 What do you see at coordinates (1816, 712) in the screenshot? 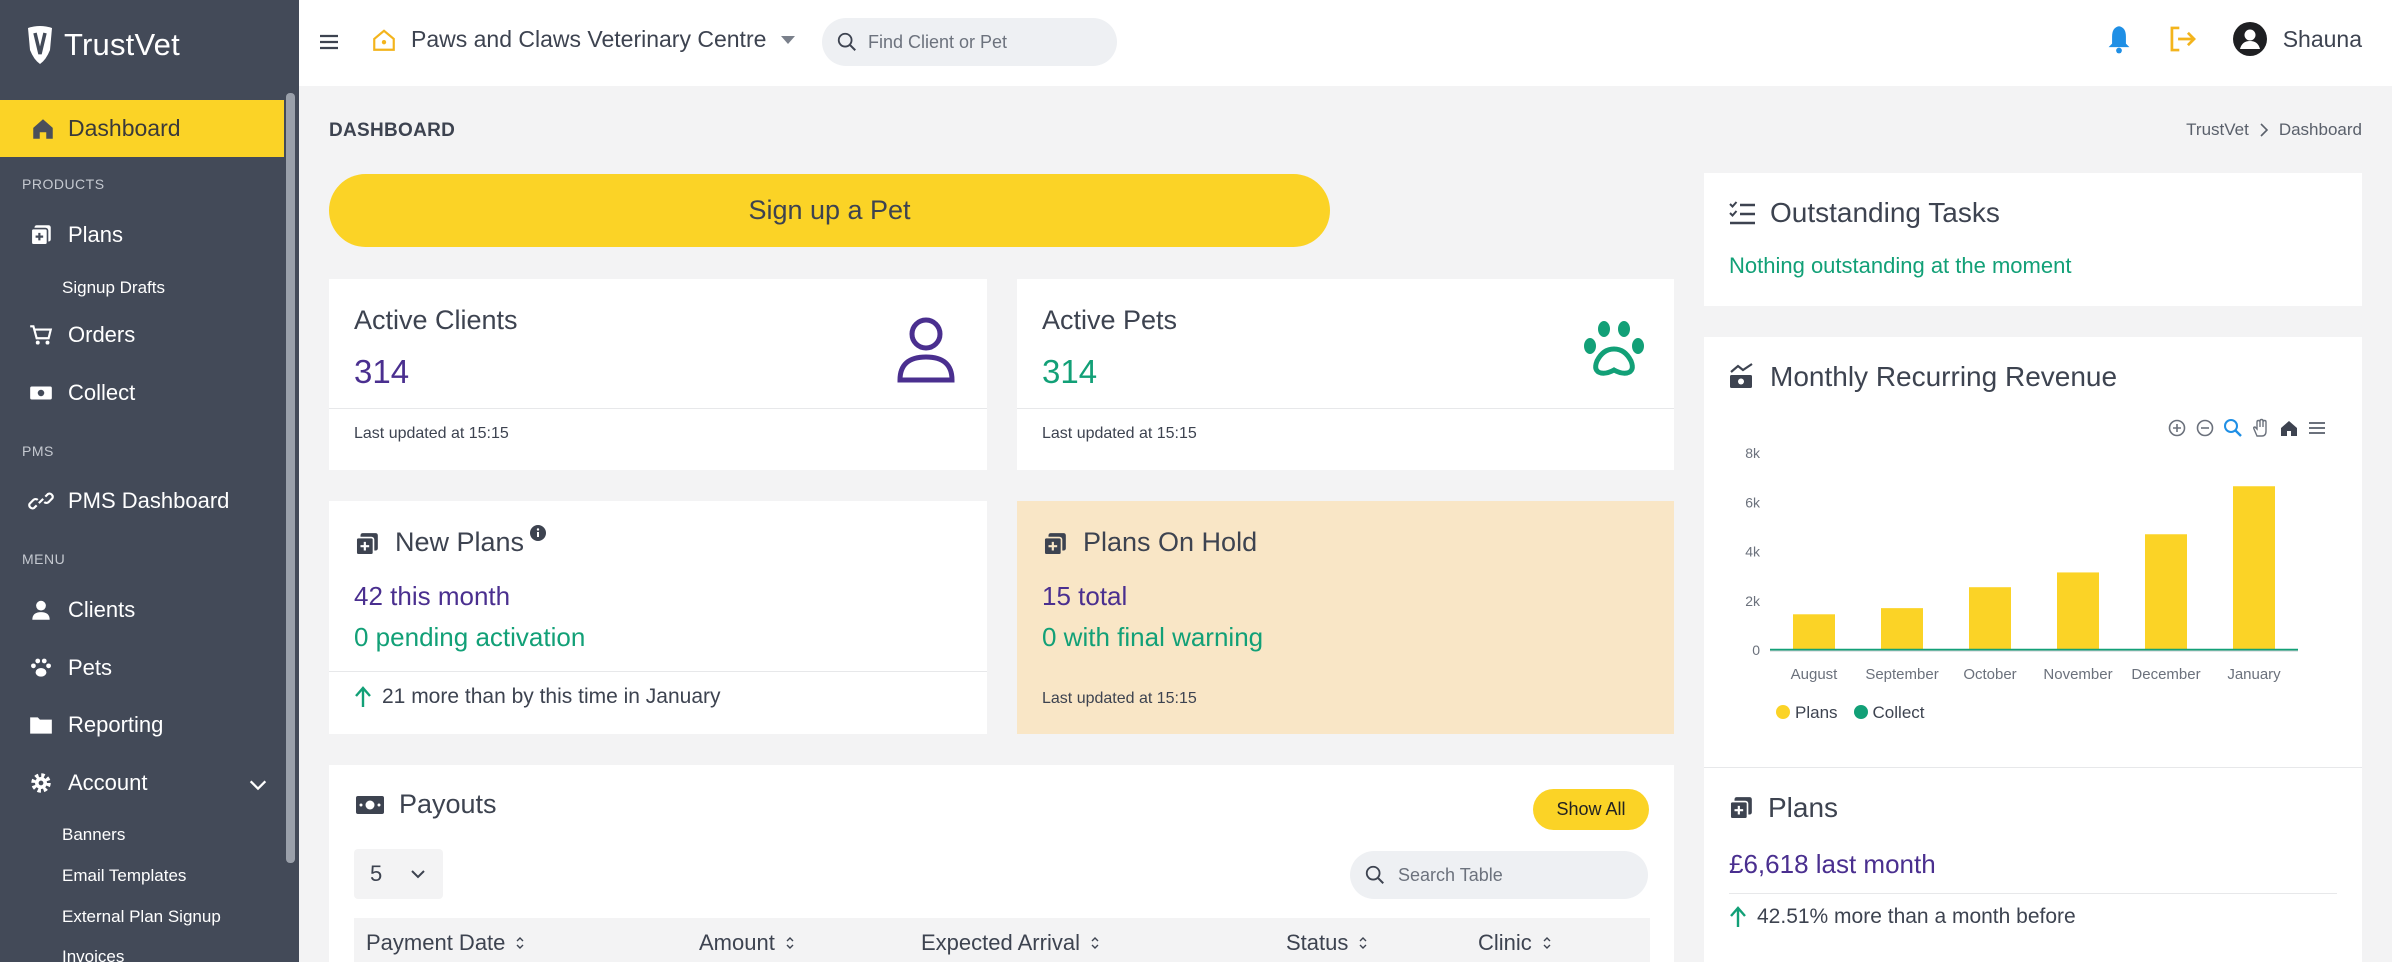
I see `legend-label: Plans` at bounding box center [1816, 712].